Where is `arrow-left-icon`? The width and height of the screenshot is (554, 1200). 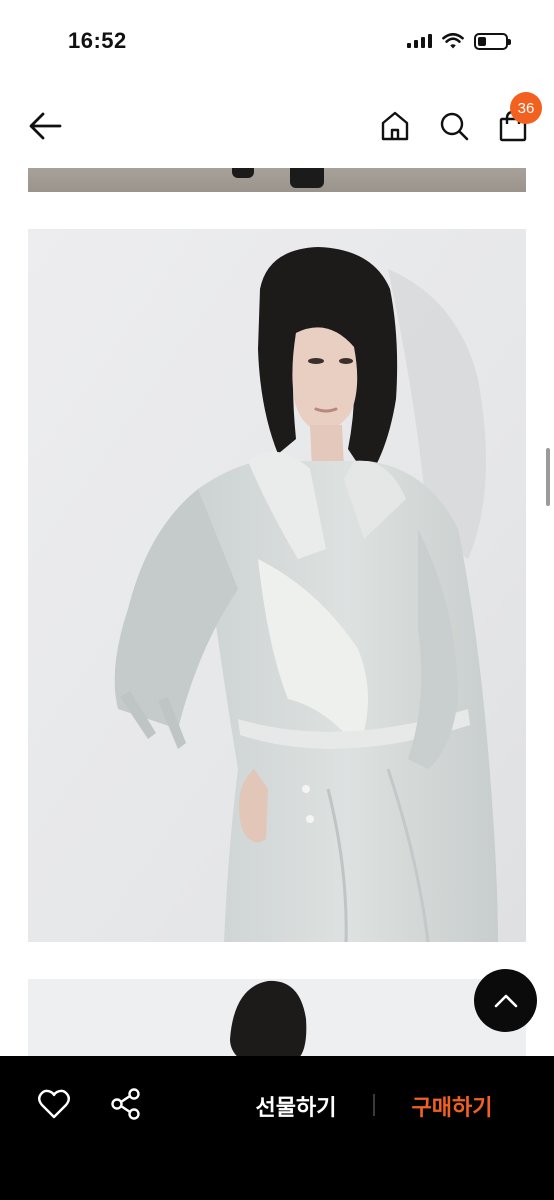
arrow-left-icon is located at coordinates (45, 126).